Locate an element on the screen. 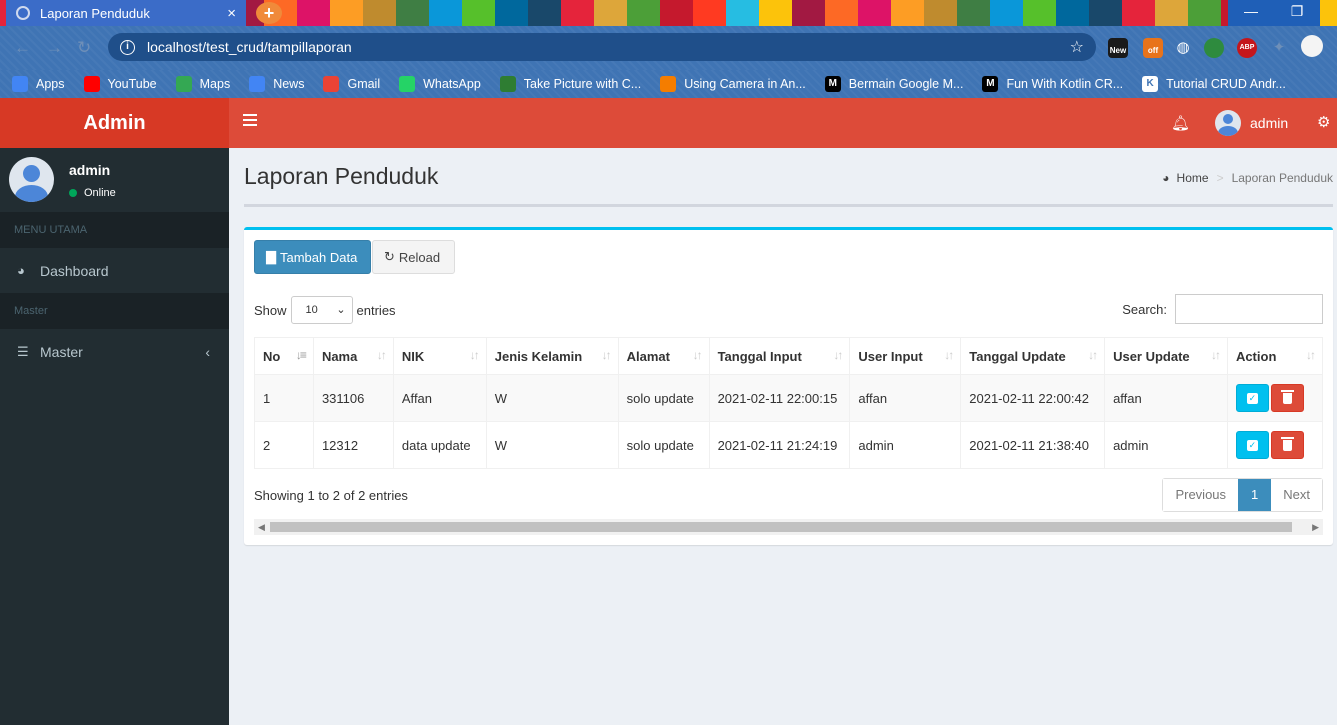 This screenshot has height=725, width=1337. column-header-label: User Update is located at coordinates (1151, 356).